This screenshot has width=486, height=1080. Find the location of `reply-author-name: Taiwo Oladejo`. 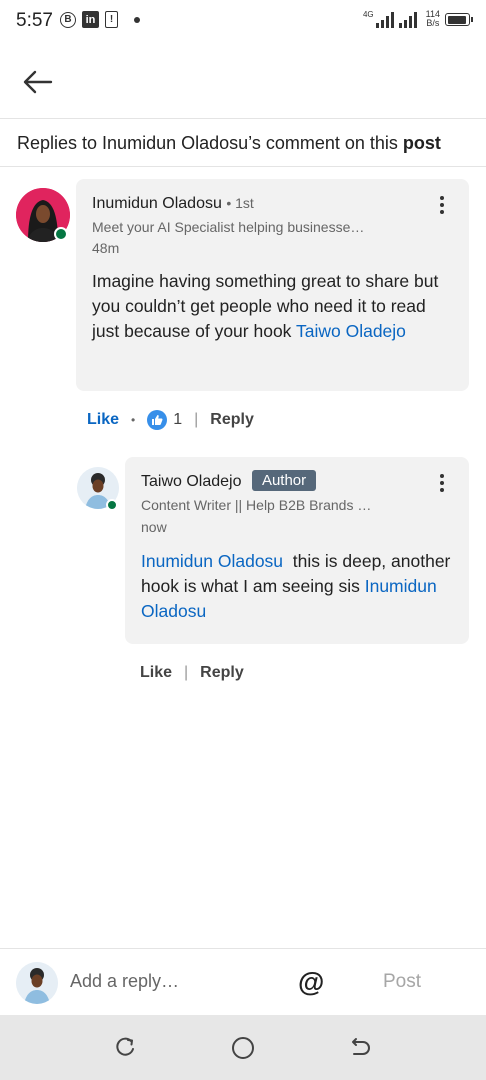

reply-author-name: Taiwo Oladejo is located at coordinates (191, 481).